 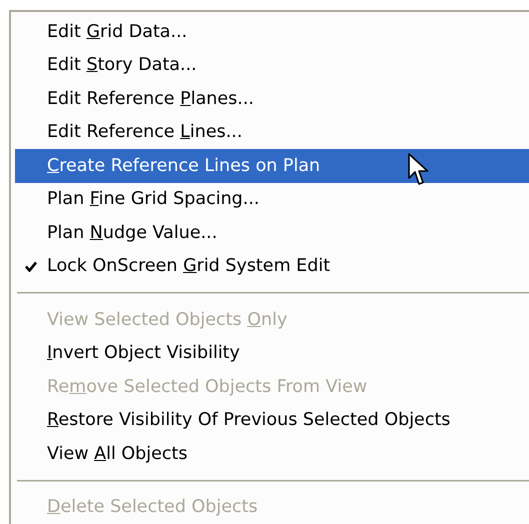 What do you see at coordinates (272, 453) in the screenshot?
I see `menu-item: View All Objects` at bounding box center [272, 453].